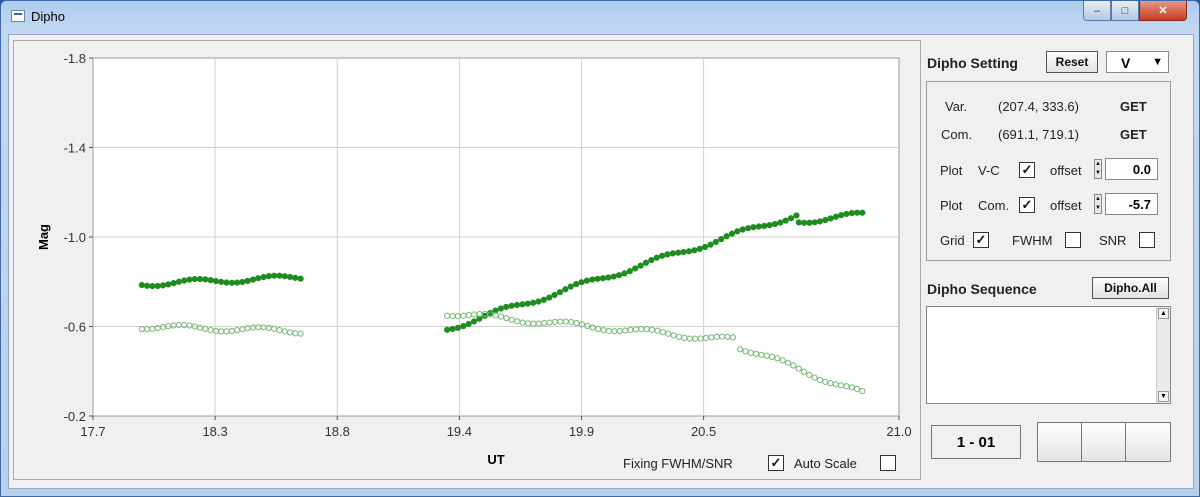 The image size is (1200, 497). I want to click on scroll-up-icon: ▲, so click(1163, 313).